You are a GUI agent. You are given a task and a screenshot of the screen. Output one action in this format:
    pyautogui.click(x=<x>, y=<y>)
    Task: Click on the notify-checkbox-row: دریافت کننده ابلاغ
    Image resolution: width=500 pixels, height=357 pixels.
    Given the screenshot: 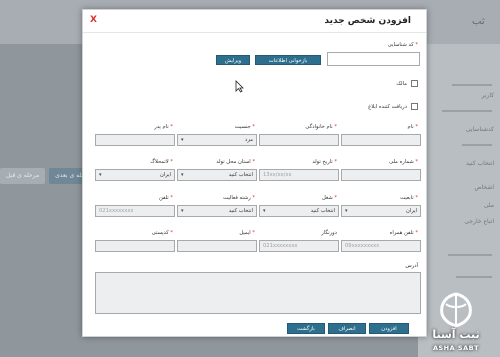 What is the action you would take?
    pyautogui.click(x=393, y=106)
    